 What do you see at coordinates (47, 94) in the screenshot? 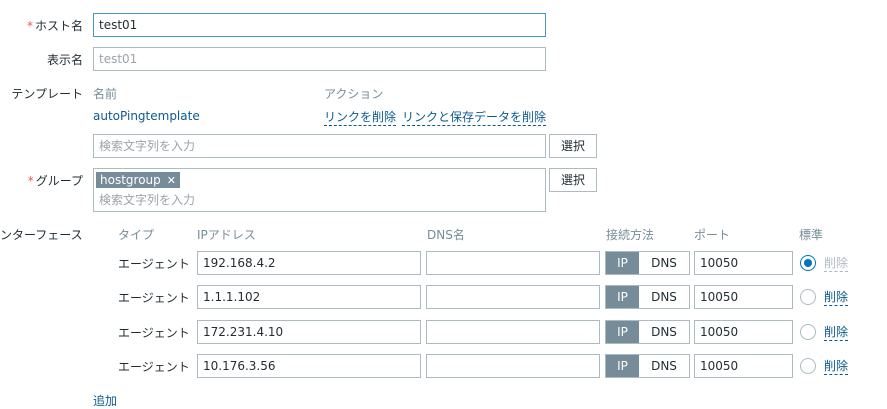
I see `templates-label: テンプレート` at bounding box center [47, 94].